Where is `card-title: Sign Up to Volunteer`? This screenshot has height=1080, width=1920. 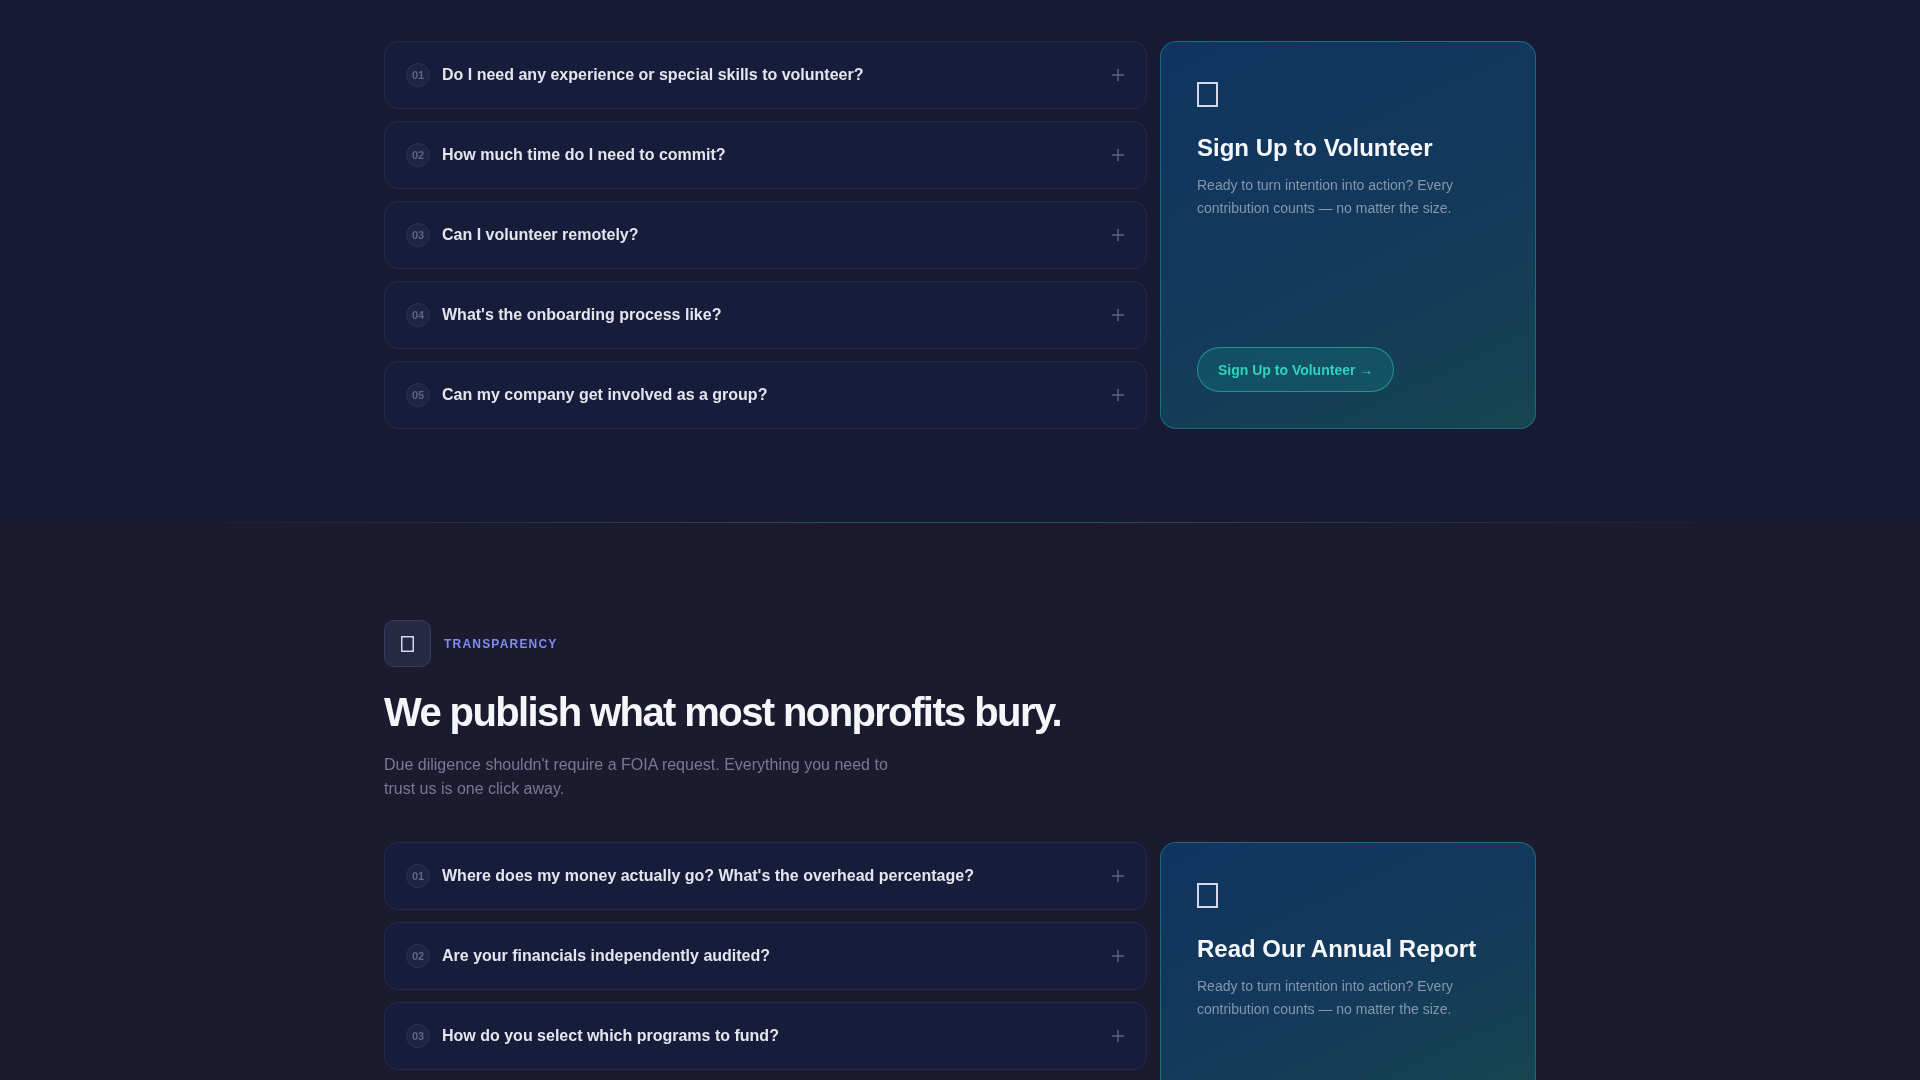
card-title: Sign Up to Volunteer is located at coordinates (1315, 147).